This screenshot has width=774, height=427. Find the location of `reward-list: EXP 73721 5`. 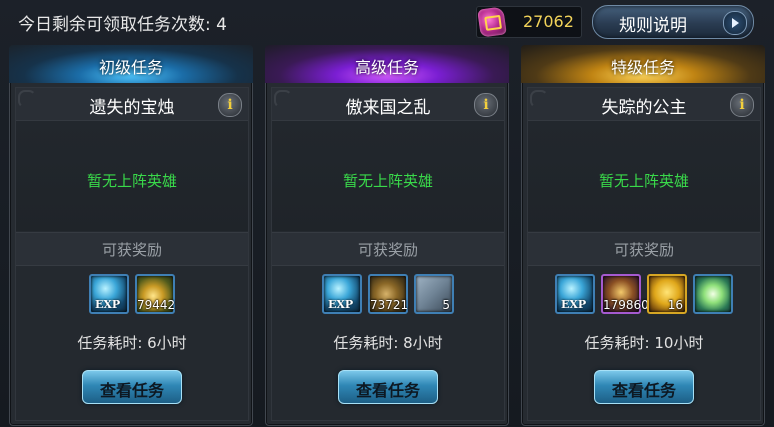

reward-list: EXP 73721 5 is located at coordinates (388, 297).